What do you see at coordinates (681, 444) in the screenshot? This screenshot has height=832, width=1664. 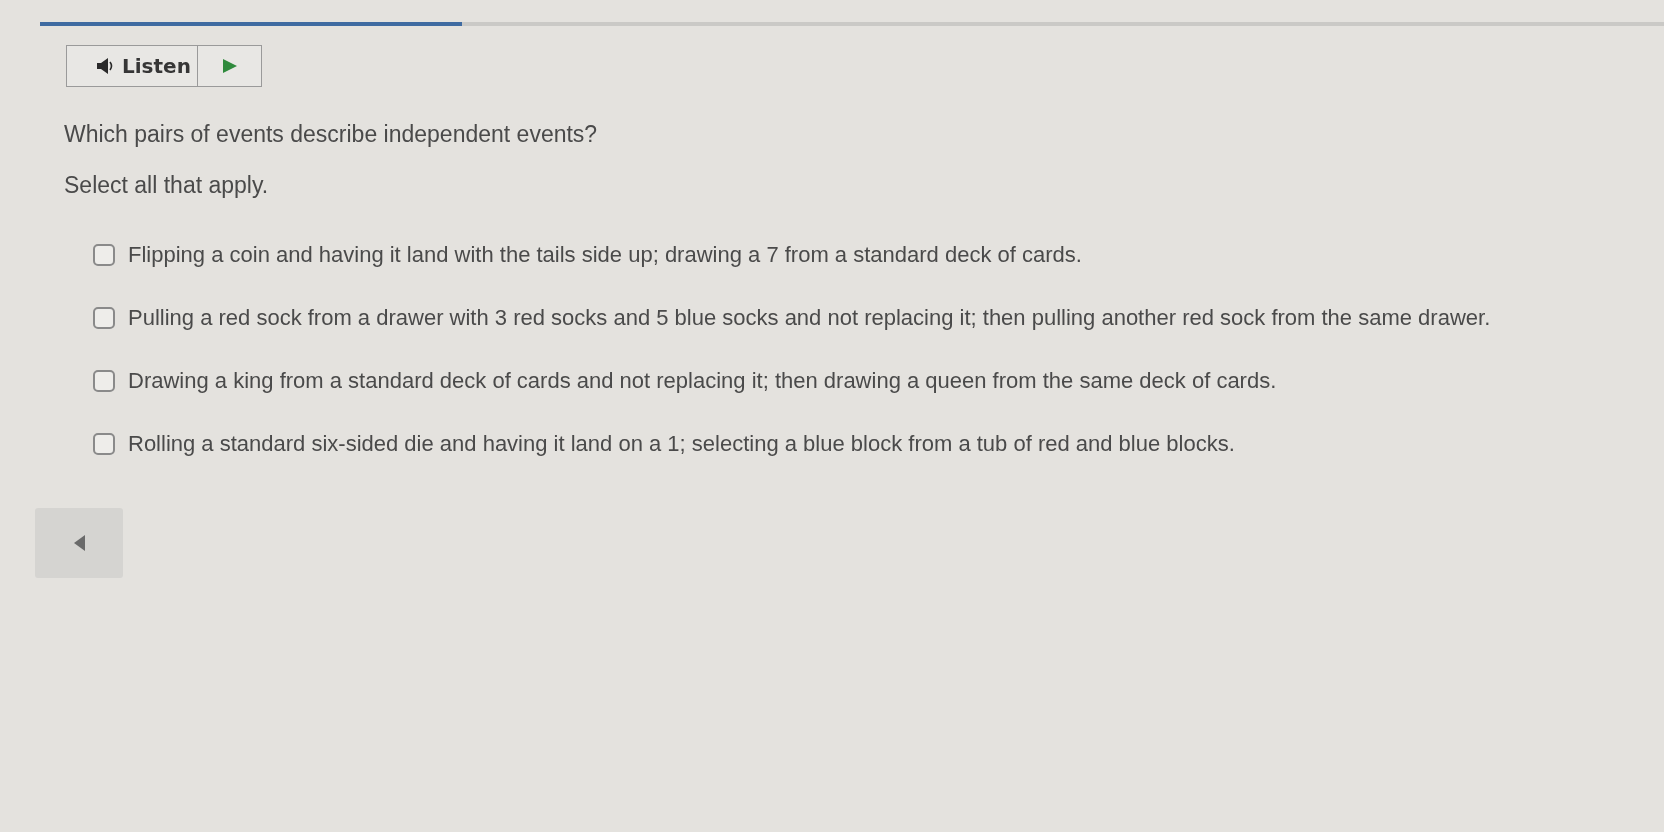 I see `option-text: Rolling a standard six-sided die and having it land on a 1; selecting a blue block from a tub of red and blue blocks.` at bounding box center [681, 444].